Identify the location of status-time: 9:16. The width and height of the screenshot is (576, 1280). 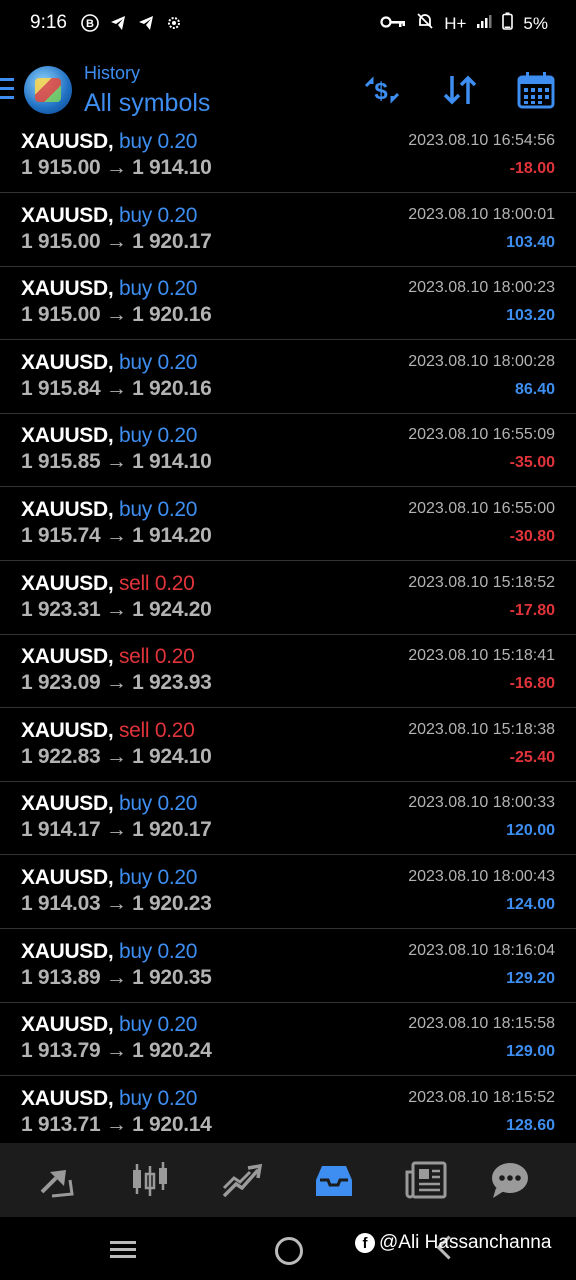
(48, 22).